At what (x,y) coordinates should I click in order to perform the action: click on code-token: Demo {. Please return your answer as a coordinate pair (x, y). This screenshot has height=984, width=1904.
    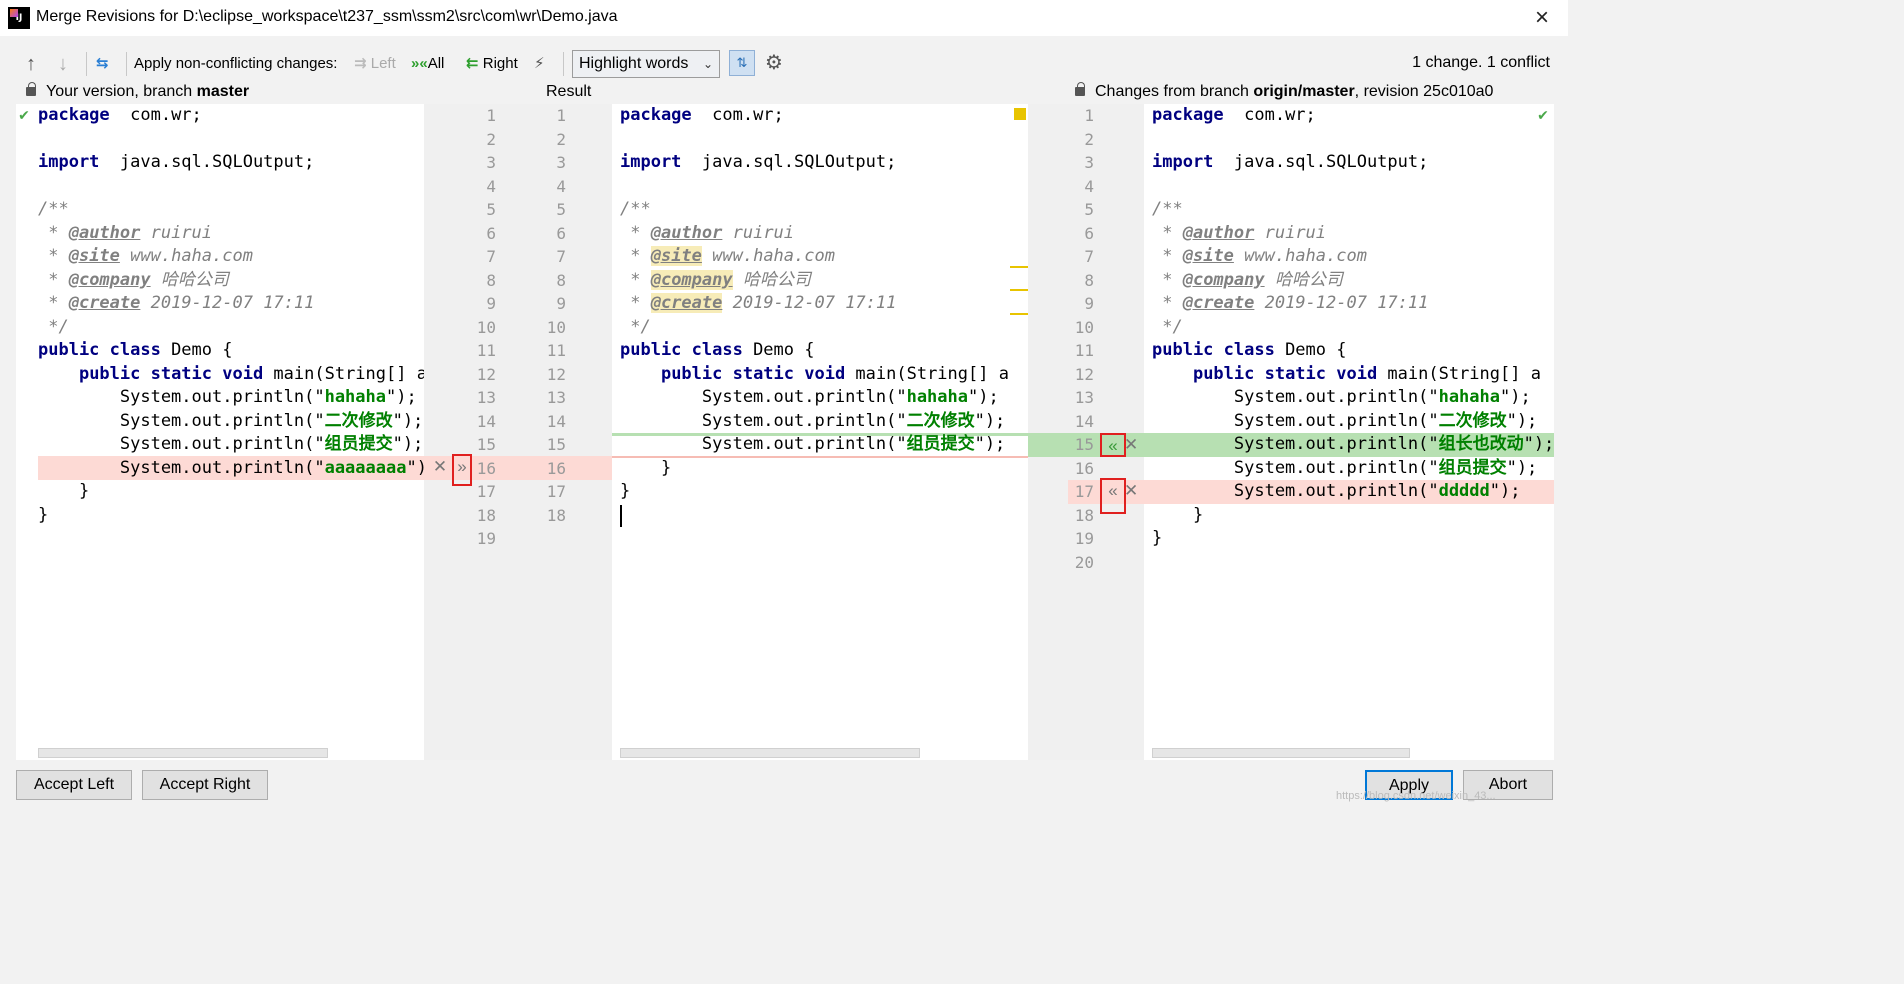
    Looking at the image, I should click on (196, 350).